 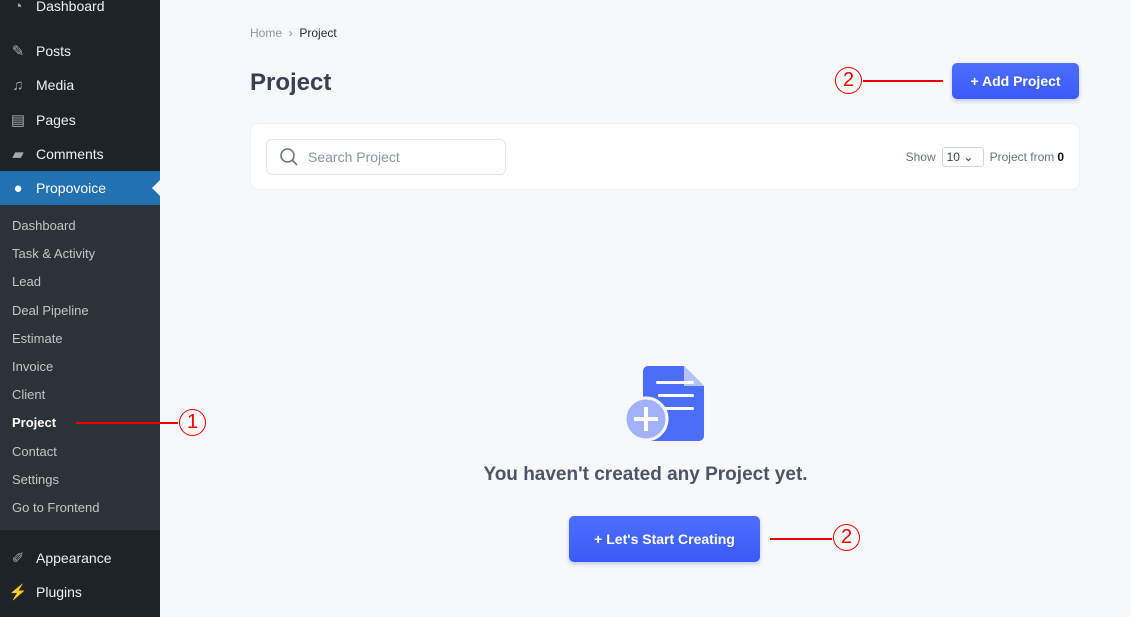 I want to click on media-icon: ♫, so click(x=18, y=85).